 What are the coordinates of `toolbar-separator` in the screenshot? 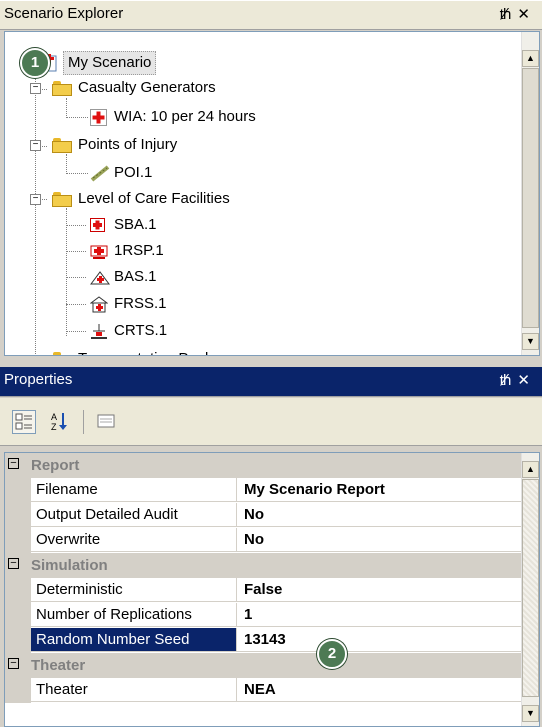 It's located at (83, 422).